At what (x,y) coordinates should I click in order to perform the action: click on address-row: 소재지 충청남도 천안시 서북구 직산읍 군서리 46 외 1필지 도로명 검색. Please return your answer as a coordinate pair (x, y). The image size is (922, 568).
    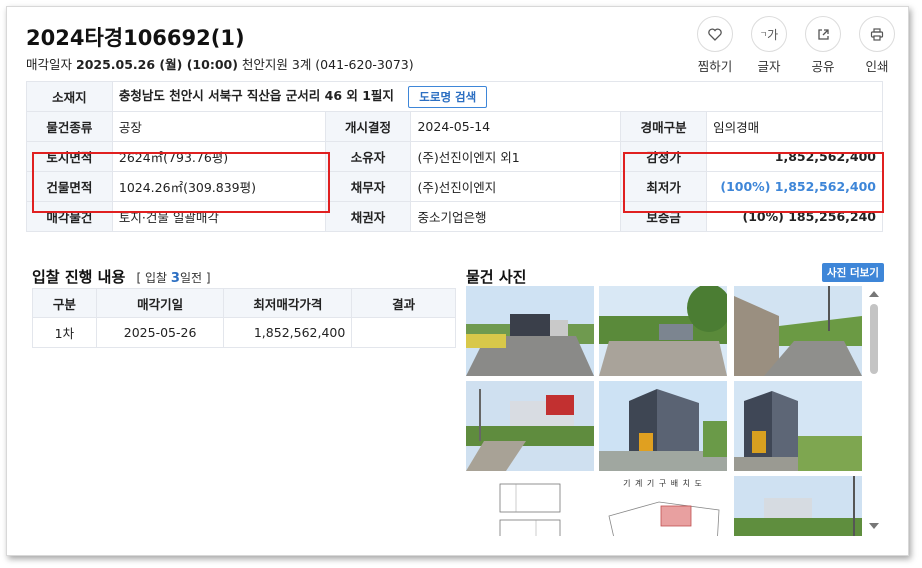
    Looking at the image, I should click on (455, 96).